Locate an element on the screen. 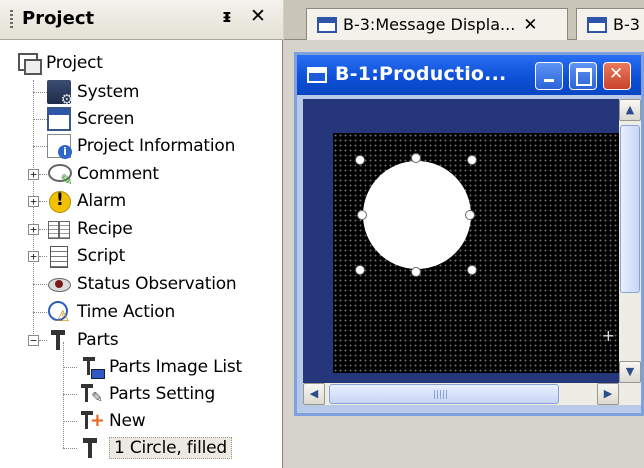  resize-handle-nw is located at coordinates (360, 160).